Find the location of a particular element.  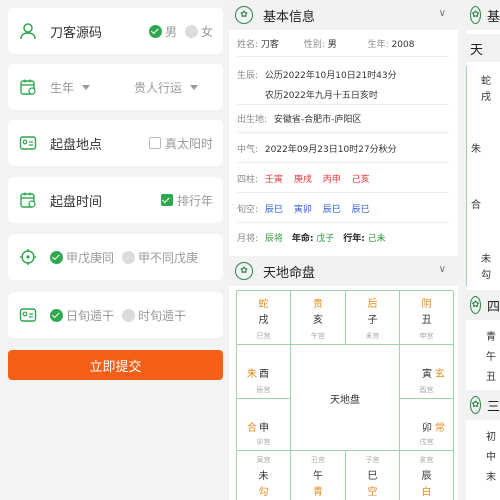

pillar-hour: 己亥 is located at coordinates (360, 180).